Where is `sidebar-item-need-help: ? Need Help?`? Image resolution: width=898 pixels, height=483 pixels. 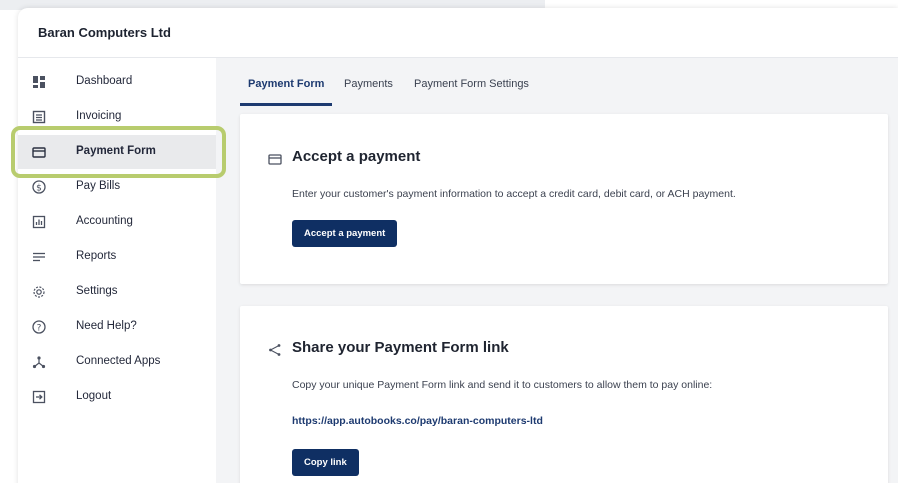 sidebar-item-need-help: ? Need Help? is located at coordinates (117, 327).